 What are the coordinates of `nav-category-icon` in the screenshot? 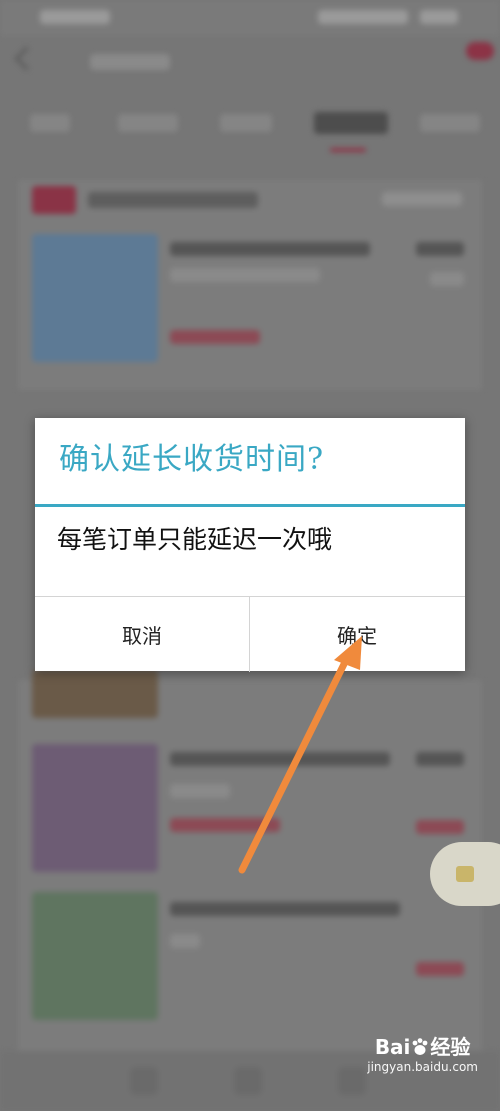 It's located at (248, 1081).